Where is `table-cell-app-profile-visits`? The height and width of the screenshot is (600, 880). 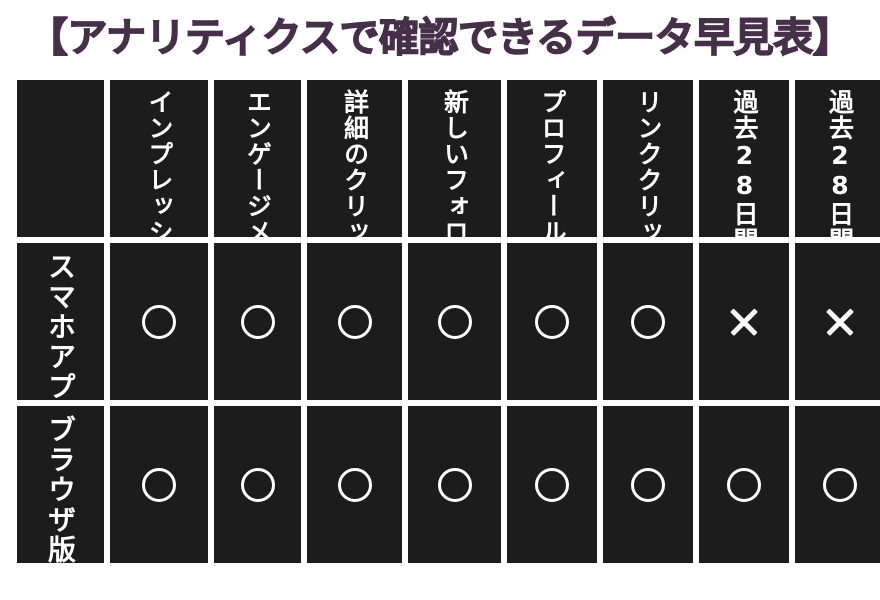 table-cell-app-profile-visits is located at coordinates (552, 321).